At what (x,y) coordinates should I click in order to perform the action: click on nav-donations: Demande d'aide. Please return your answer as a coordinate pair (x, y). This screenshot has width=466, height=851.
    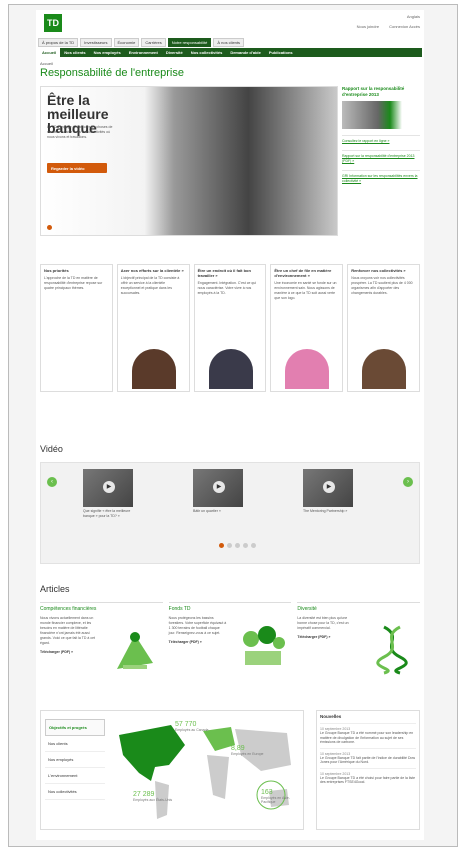
    Looking at the image, I should click on (245, 52).